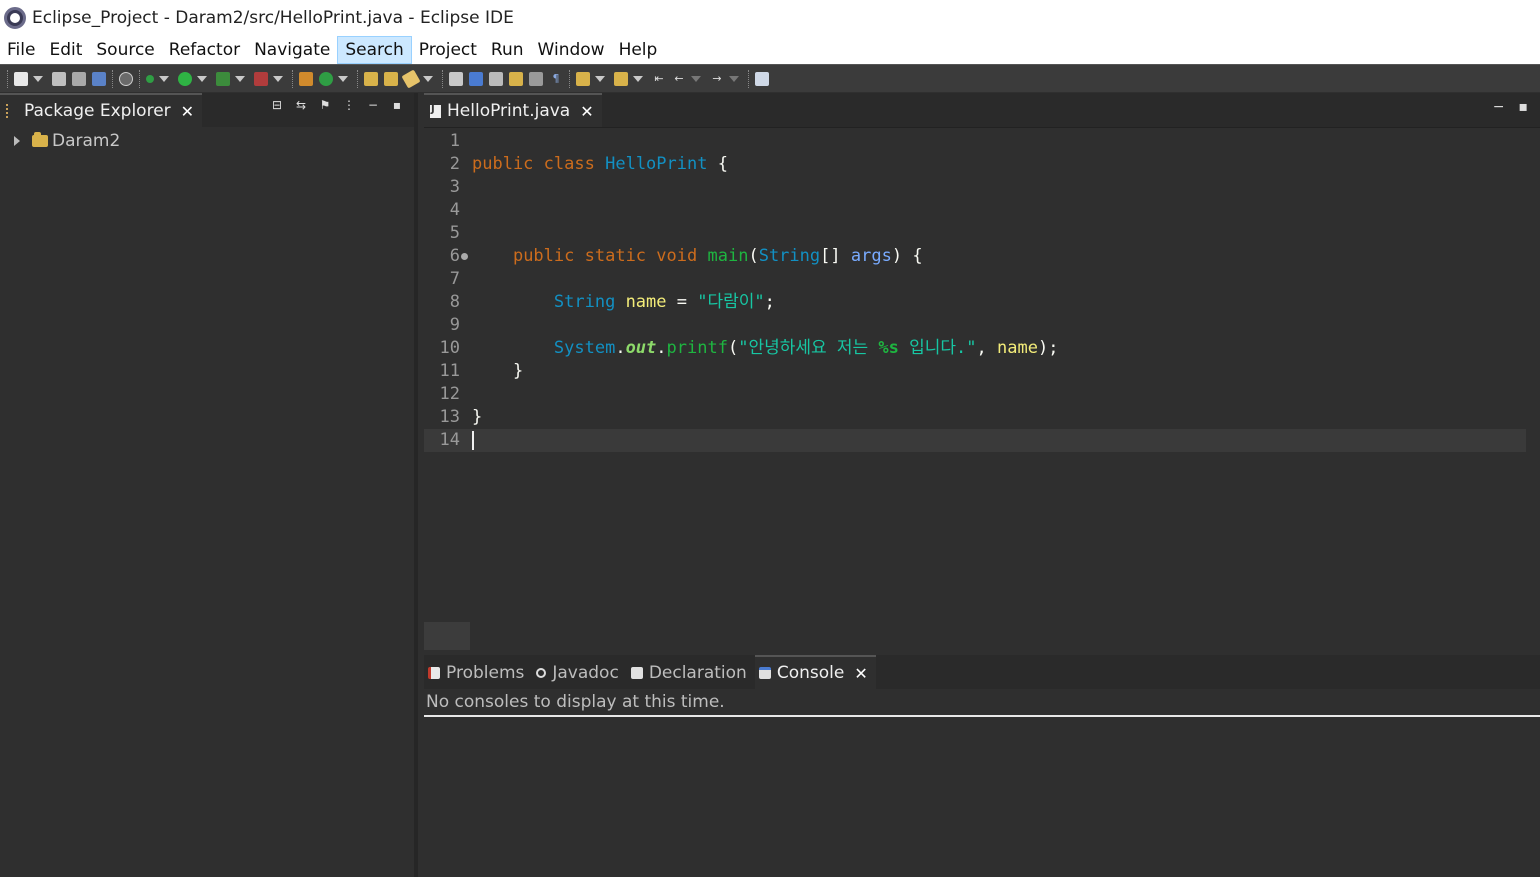 This screenshot has height=877, width=1540. Describe the element at coordinates (202, 78) in the screenshot. I see `run-dropdown-icon` at that location.